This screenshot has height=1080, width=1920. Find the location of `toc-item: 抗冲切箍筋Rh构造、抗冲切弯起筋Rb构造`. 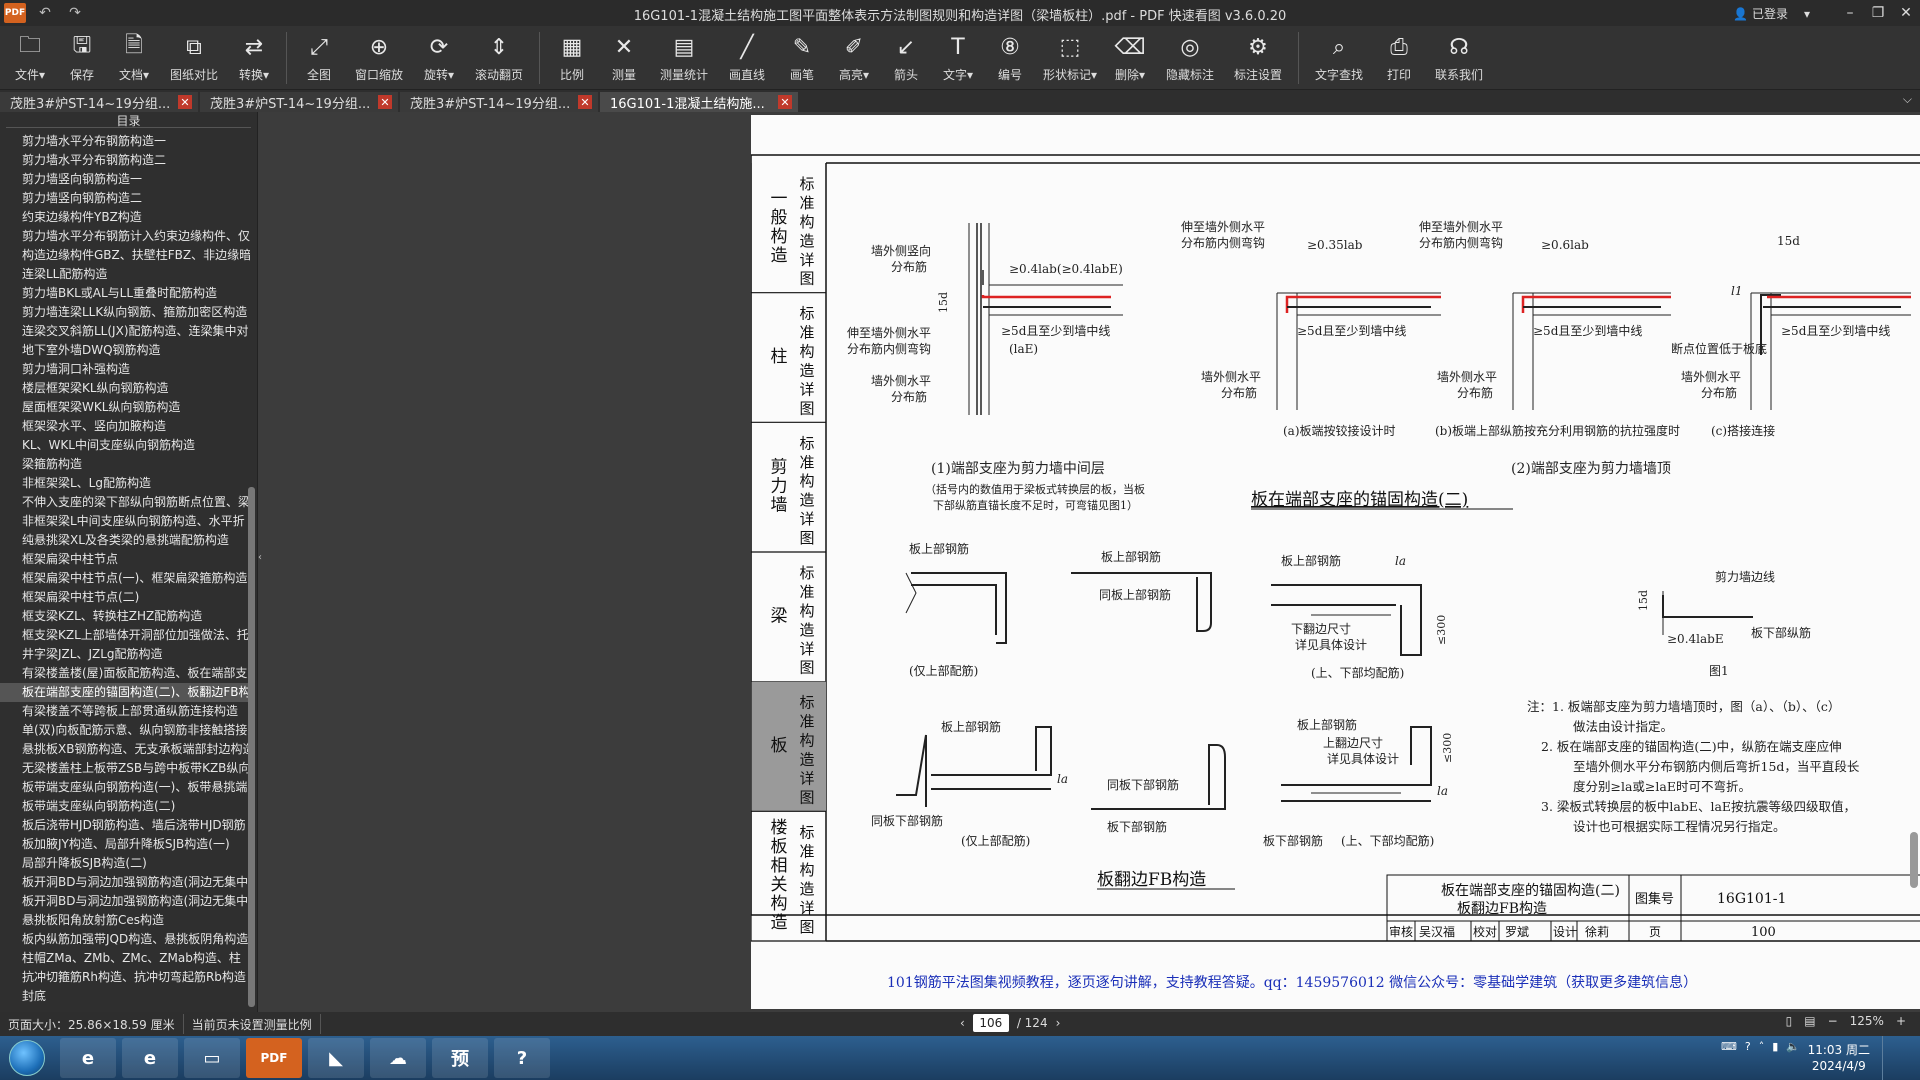

toc-item: 抗冲切箍筋Rh构造、抗冲切弯起筋Rb构造 is located at coordinates (125, 977).